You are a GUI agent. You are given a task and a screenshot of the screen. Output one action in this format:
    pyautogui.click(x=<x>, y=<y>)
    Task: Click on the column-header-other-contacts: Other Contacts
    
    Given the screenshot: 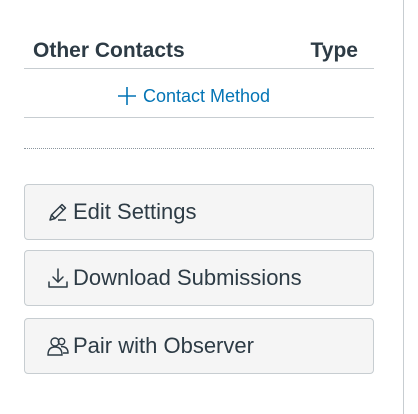 What is the action you would take?
    pyautogui.click(x=109, y=50)
    